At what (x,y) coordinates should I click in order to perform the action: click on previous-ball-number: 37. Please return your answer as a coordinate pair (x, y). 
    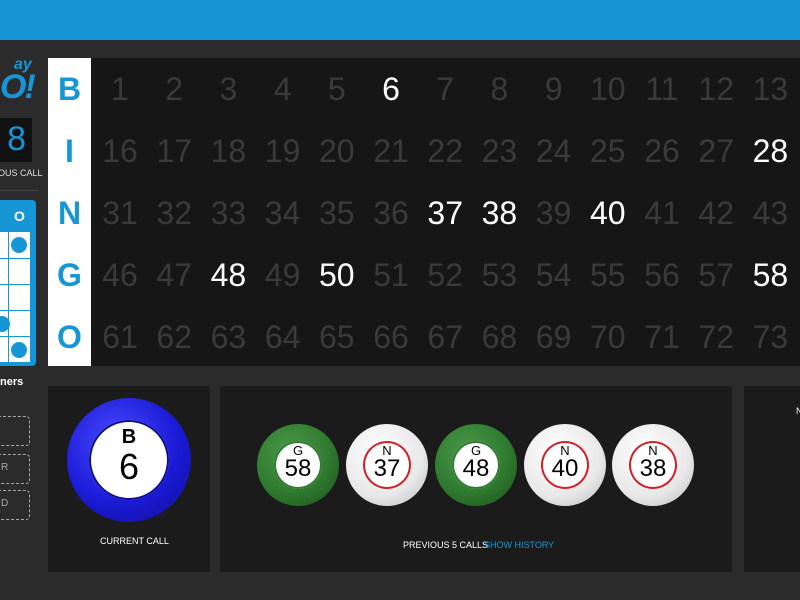
    Looking at the image, I should click on (387, 468).